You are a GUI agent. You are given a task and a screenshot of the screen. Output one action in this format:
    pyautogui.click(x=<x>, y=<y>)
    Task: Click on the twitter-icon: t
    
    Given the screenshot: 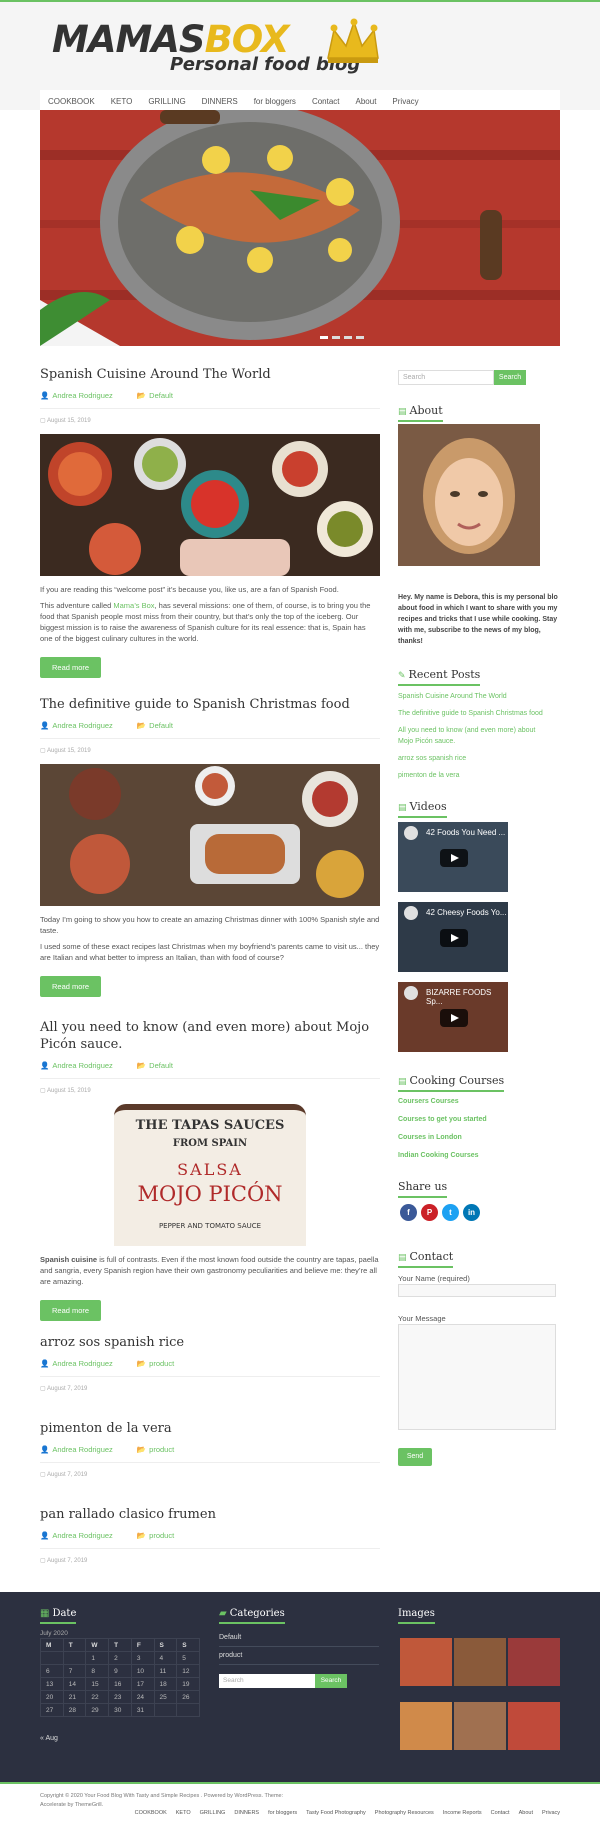 What is the action you would take?
    pyautogui.click(x=450, y=1212)
    